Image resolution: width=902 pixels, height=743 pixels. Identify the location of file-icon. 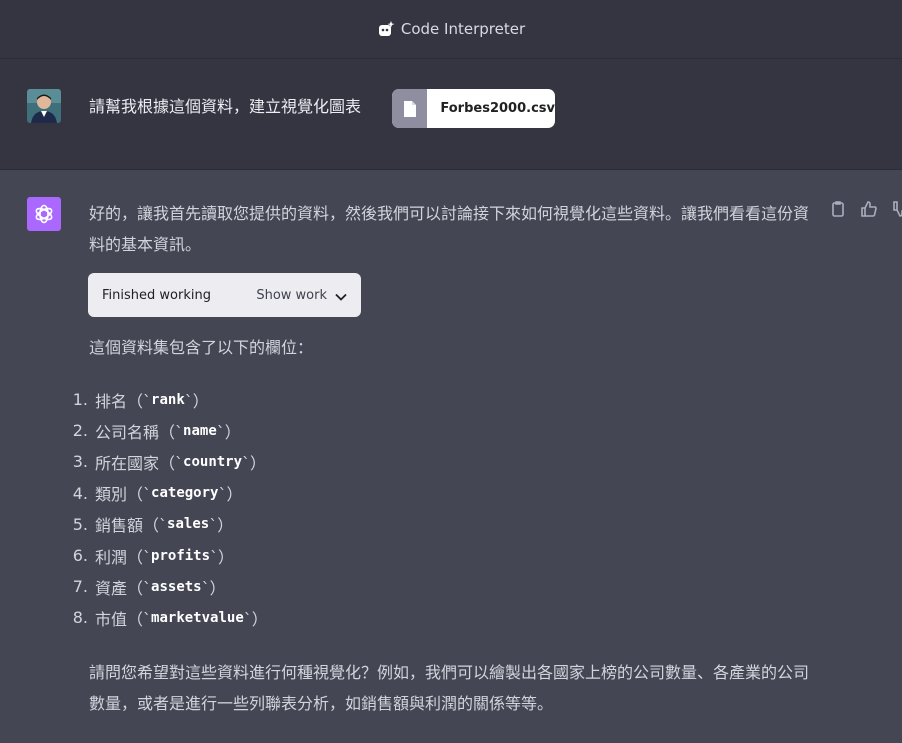
(410, 108).